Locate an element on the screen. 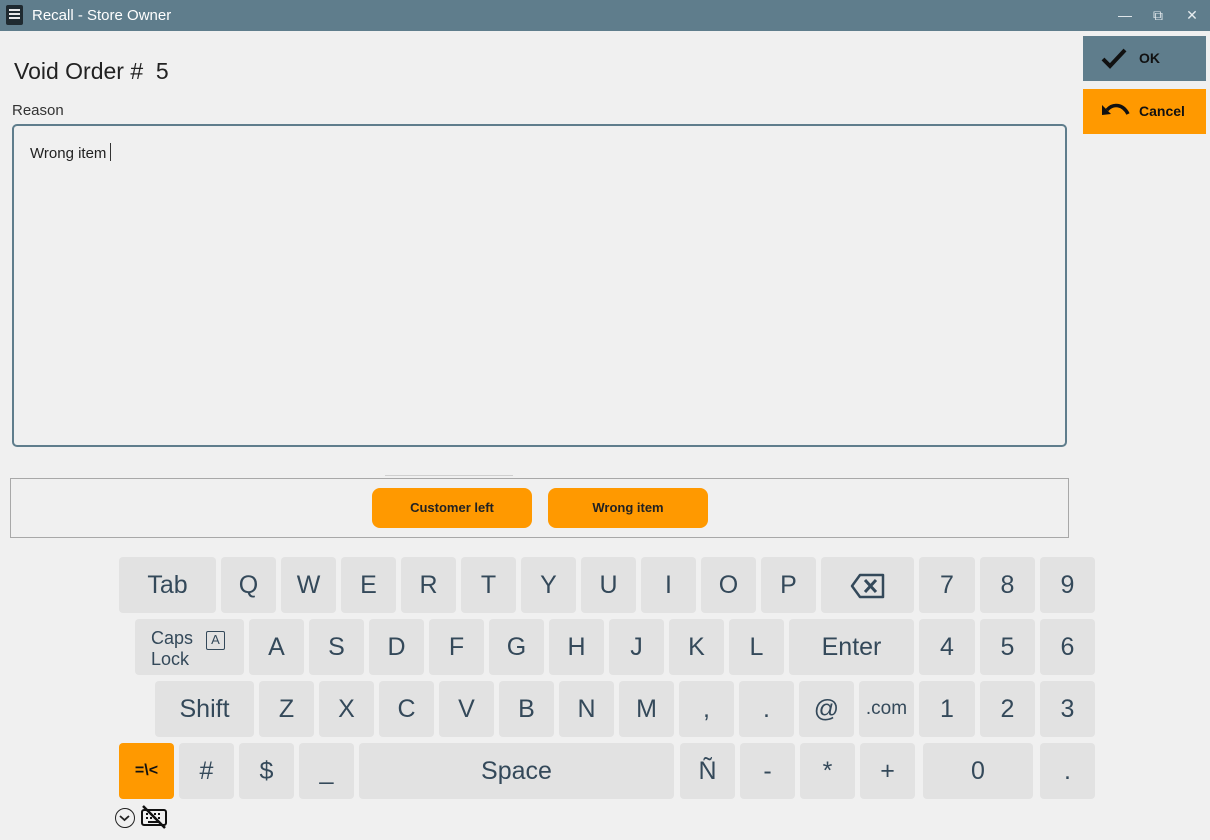 This screenshot has width=1210, height=840. key-caps-lock: Caps Lock A is located at coordinates (189, 647).